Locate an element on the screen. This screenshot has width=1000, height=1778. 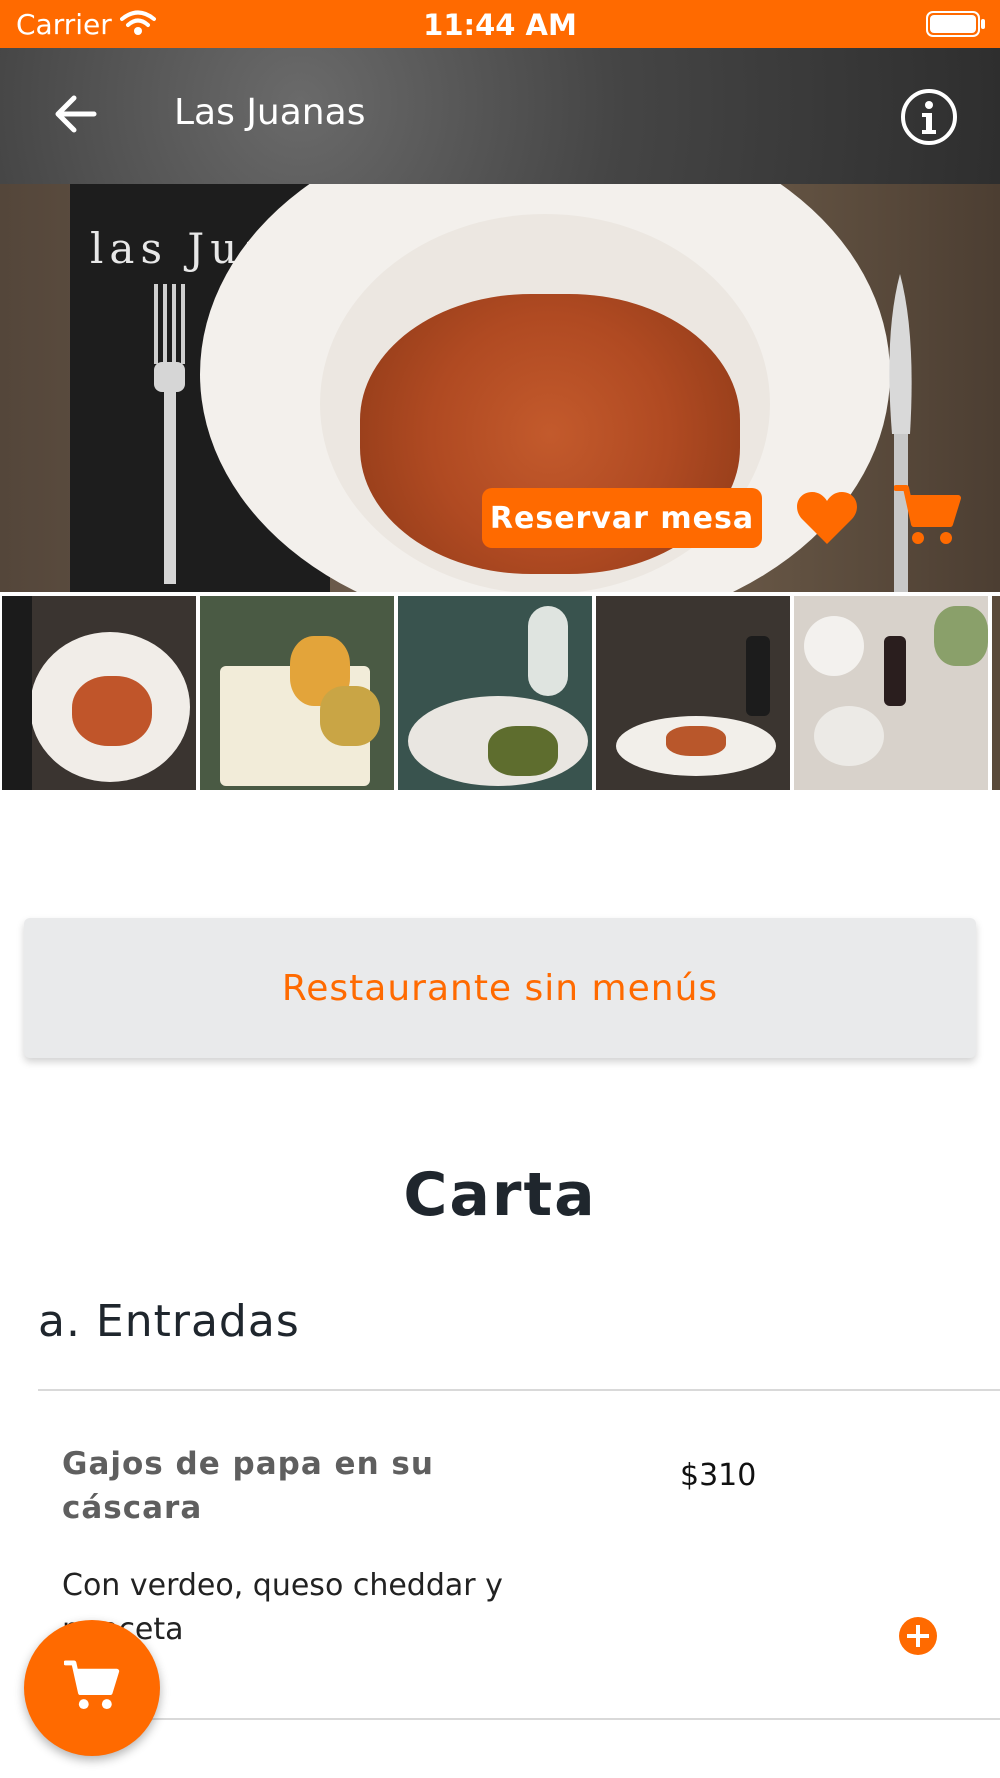
nav-bar: Las Juanas is located at coordinates (500, 116).